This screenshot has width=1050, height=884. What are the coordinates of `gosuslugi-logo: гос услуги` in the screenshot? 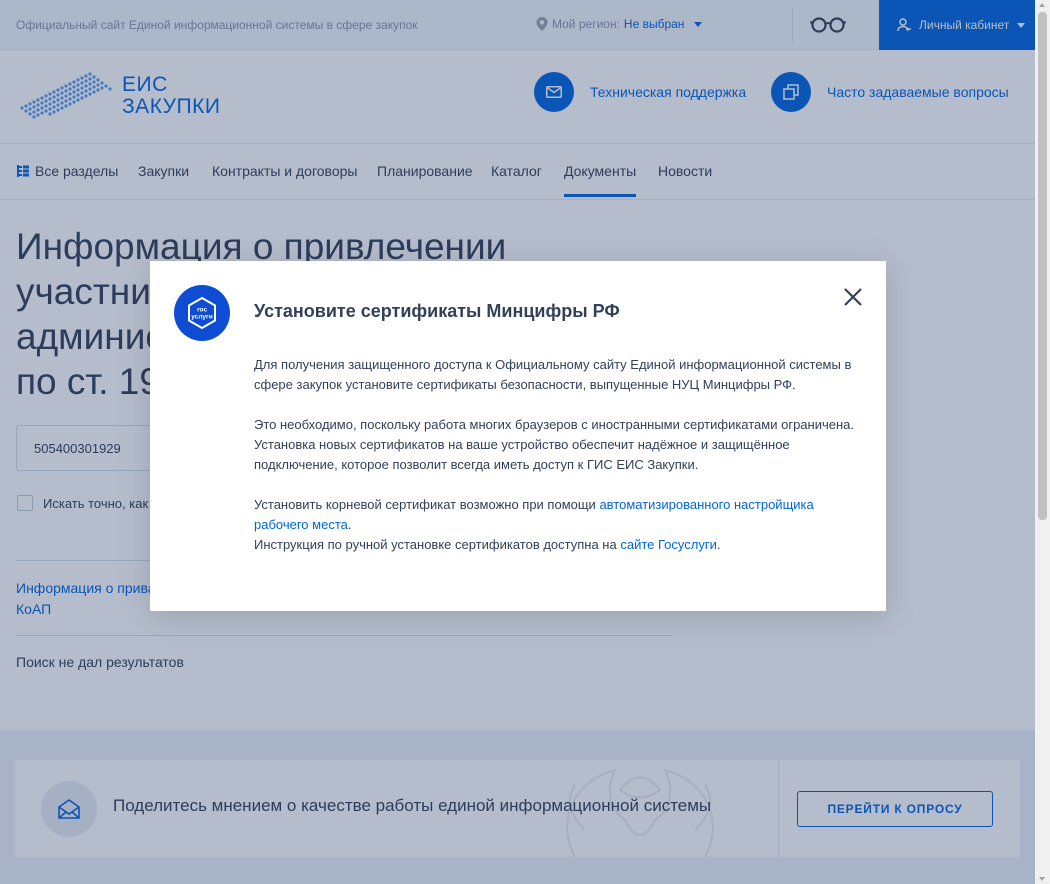 It's located at (202, 313).